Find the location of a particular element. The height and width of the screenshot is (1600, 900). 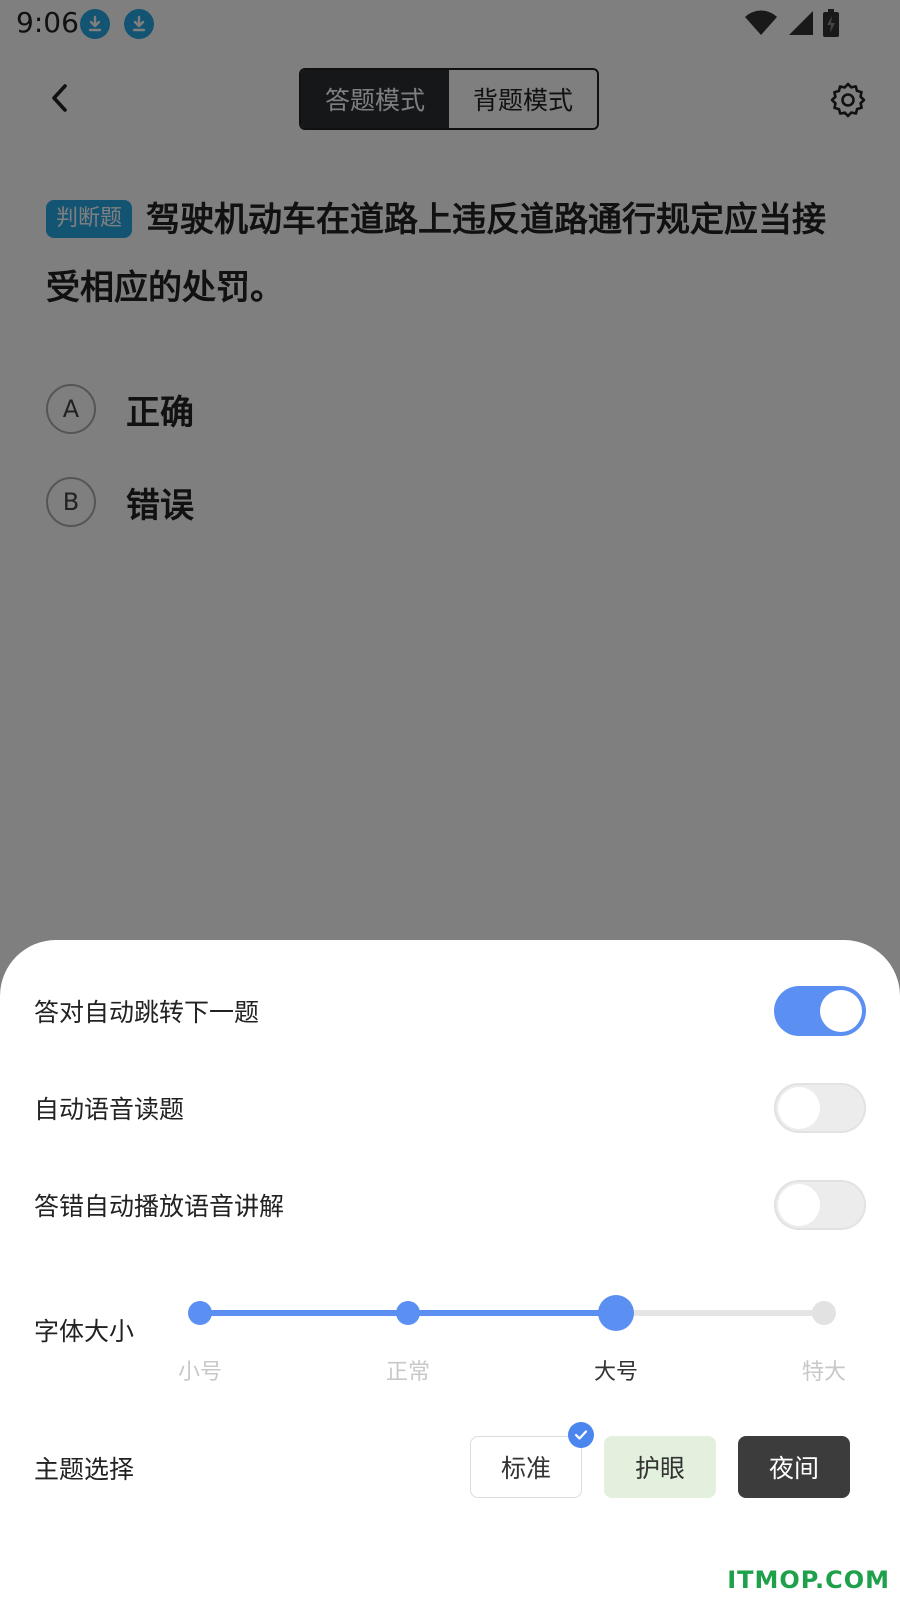

setting-auto-next: 答对自动跳转下一题 is located at coordinates (450, 1011).